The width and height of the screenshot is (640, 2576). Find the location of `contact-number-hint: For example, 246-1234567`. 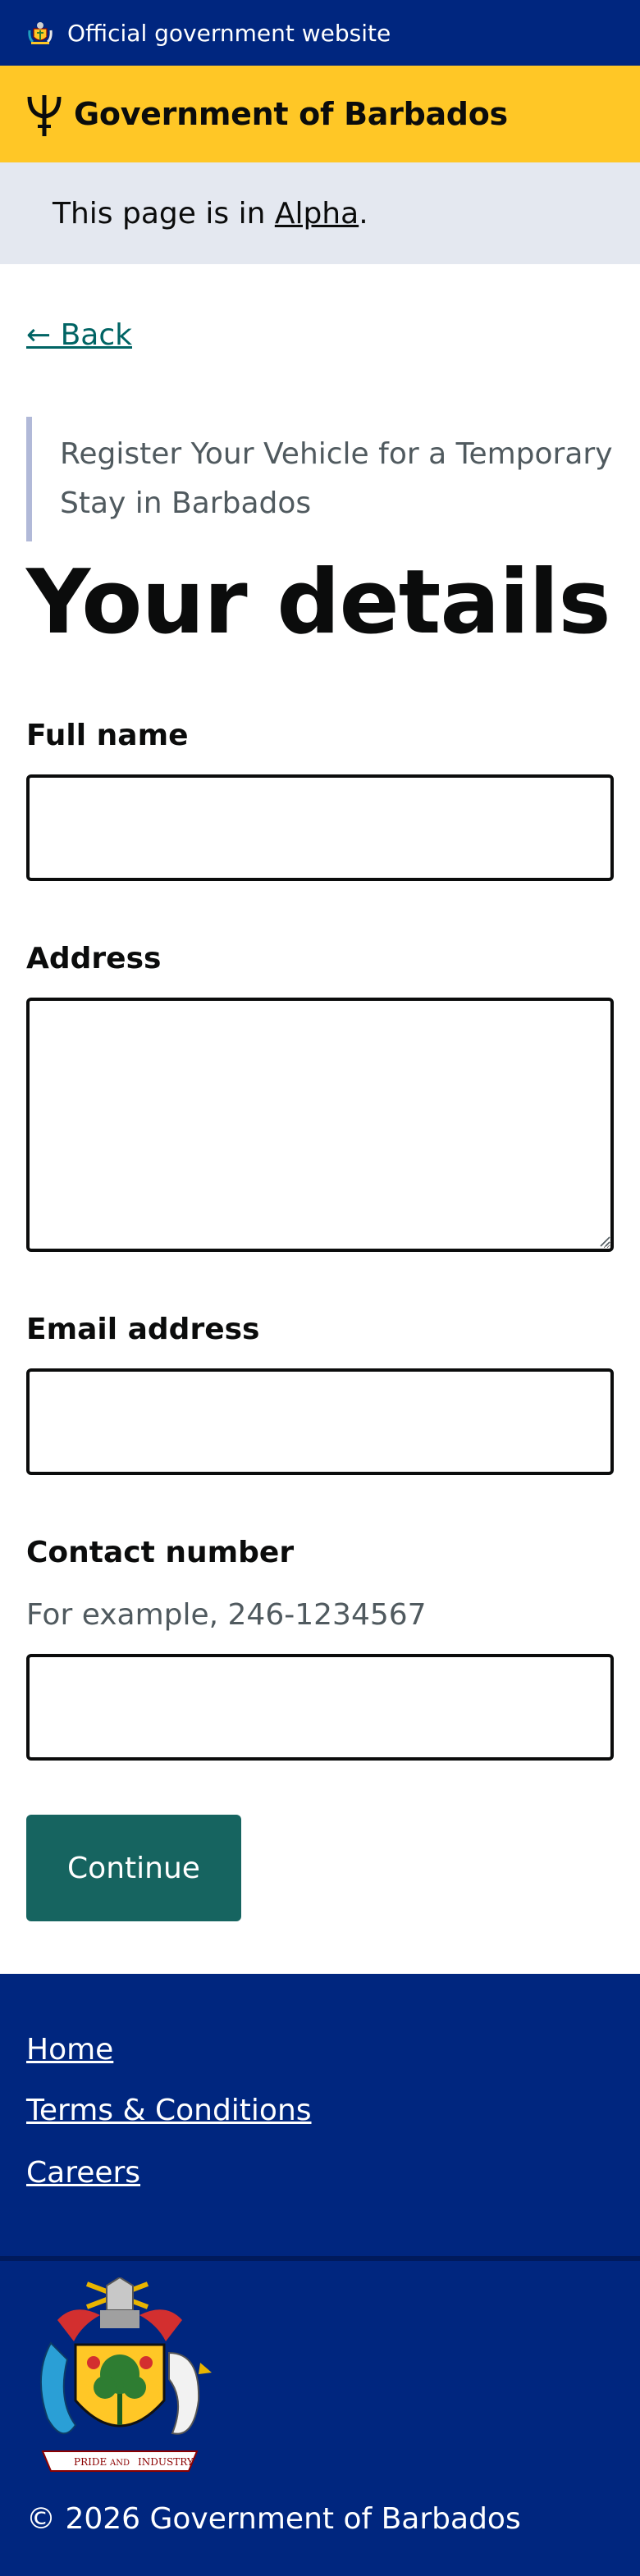

contact-number-hint: For example, 246-1234567 is located at coordinates (226, 1615).